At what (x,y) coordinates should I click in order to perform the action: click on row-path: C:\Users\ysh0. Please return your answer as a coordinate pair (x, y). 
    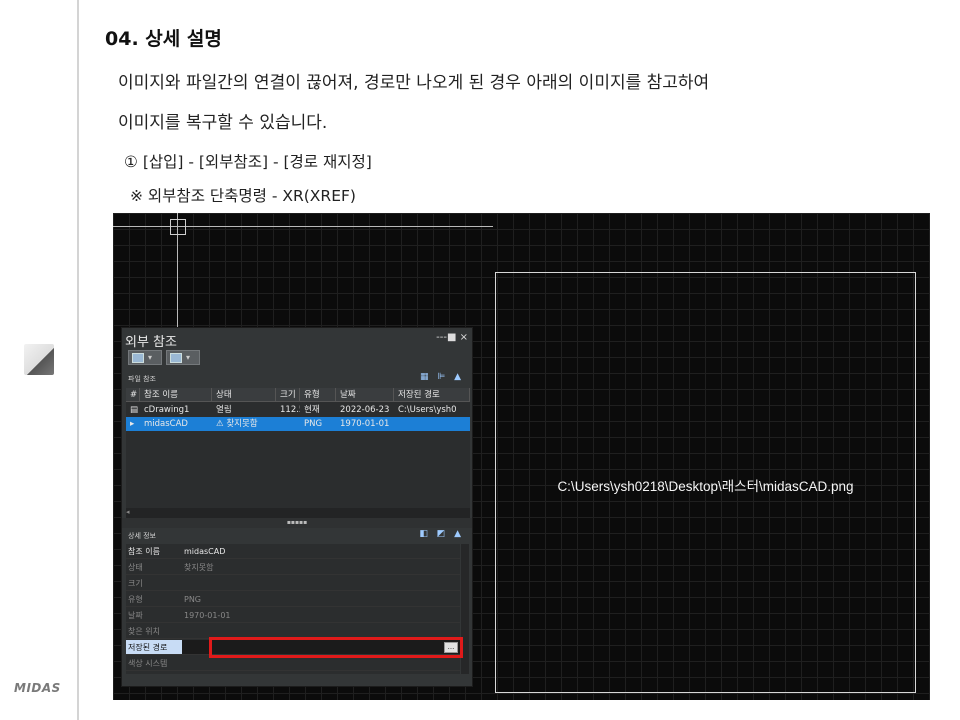
    Looking at the image, I should click on (427, 410).